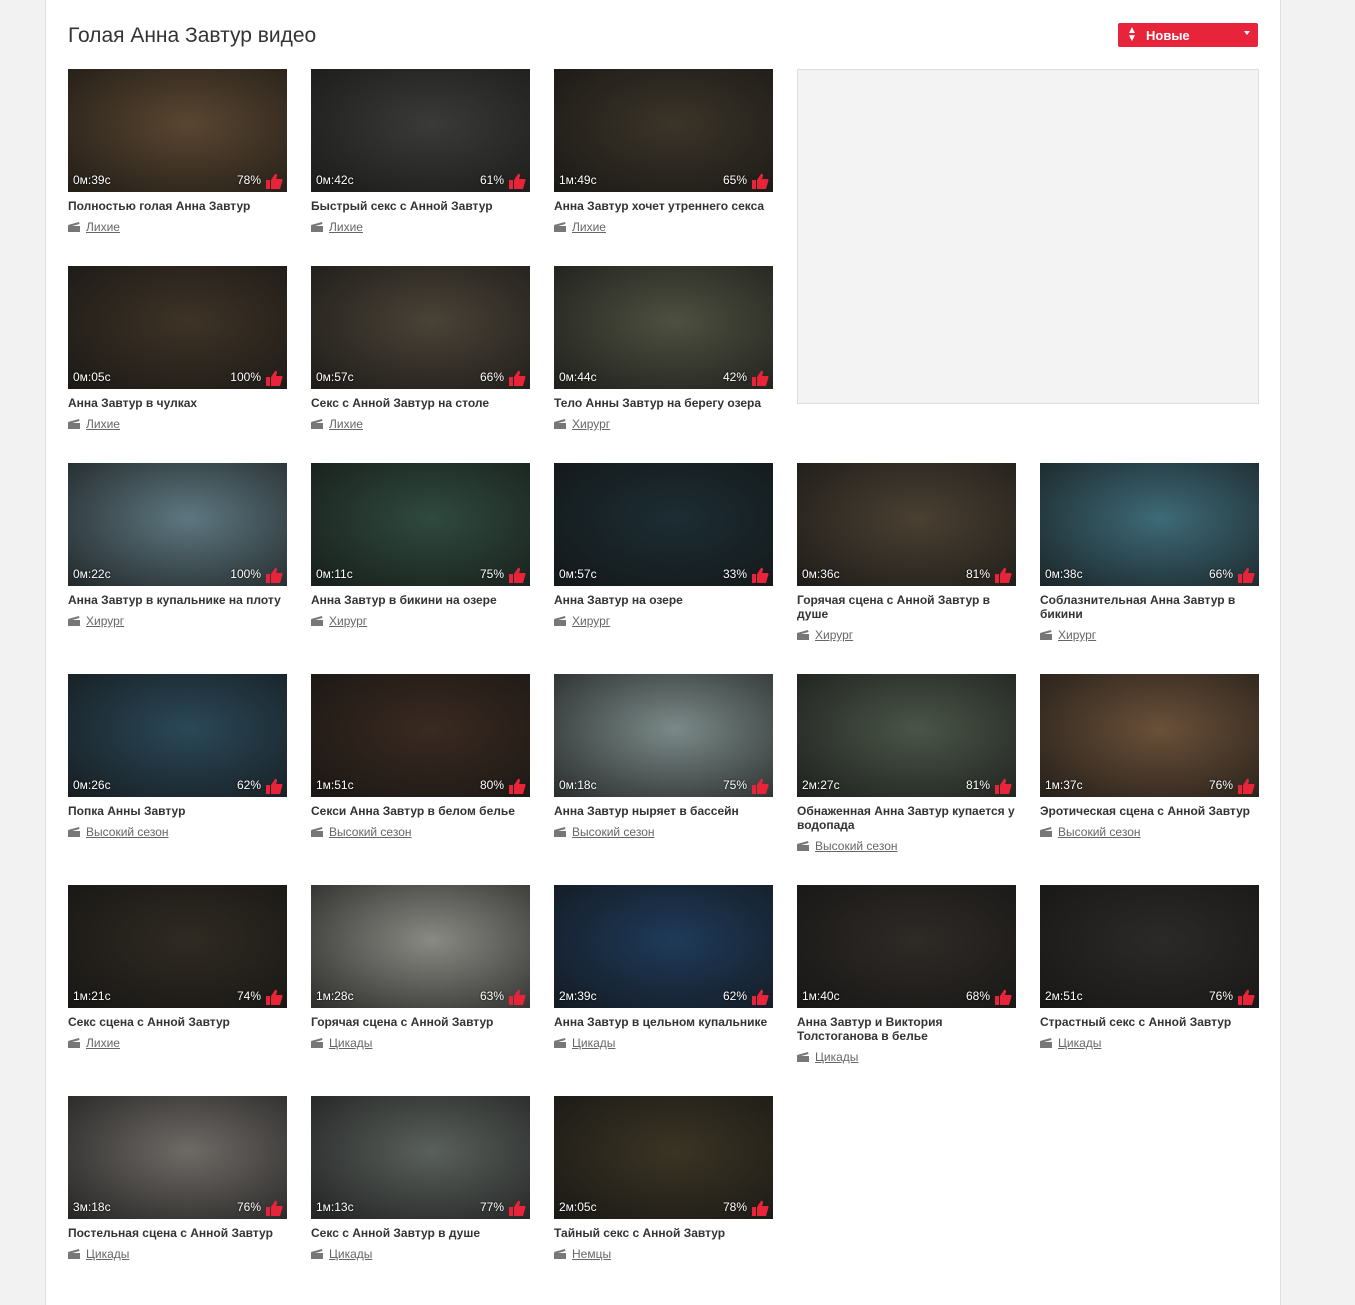 The height and width of the screenshot is (1305, 1355). I want to click on video-thumbnail: 2м:27с 81%, so click(906, 735).